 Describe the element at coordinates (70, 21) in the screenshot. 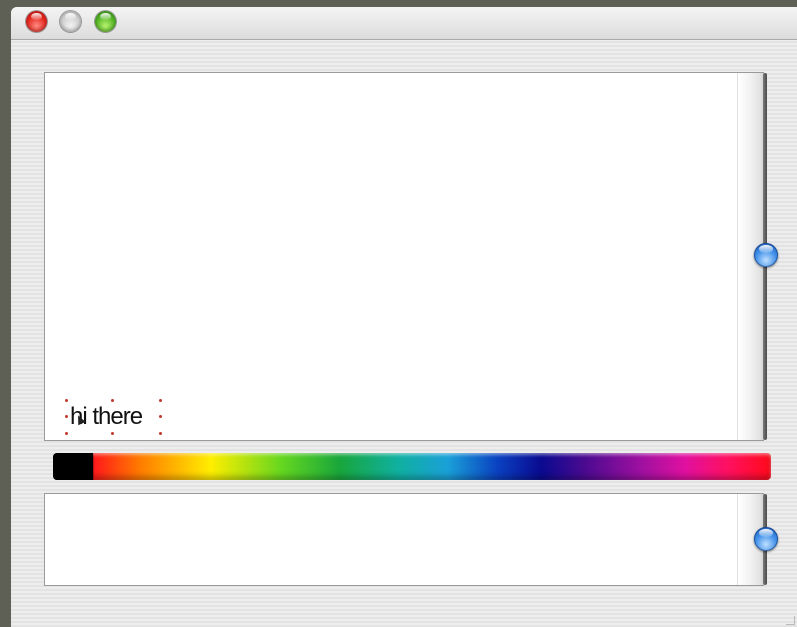

I see `minimize-button` at that location.